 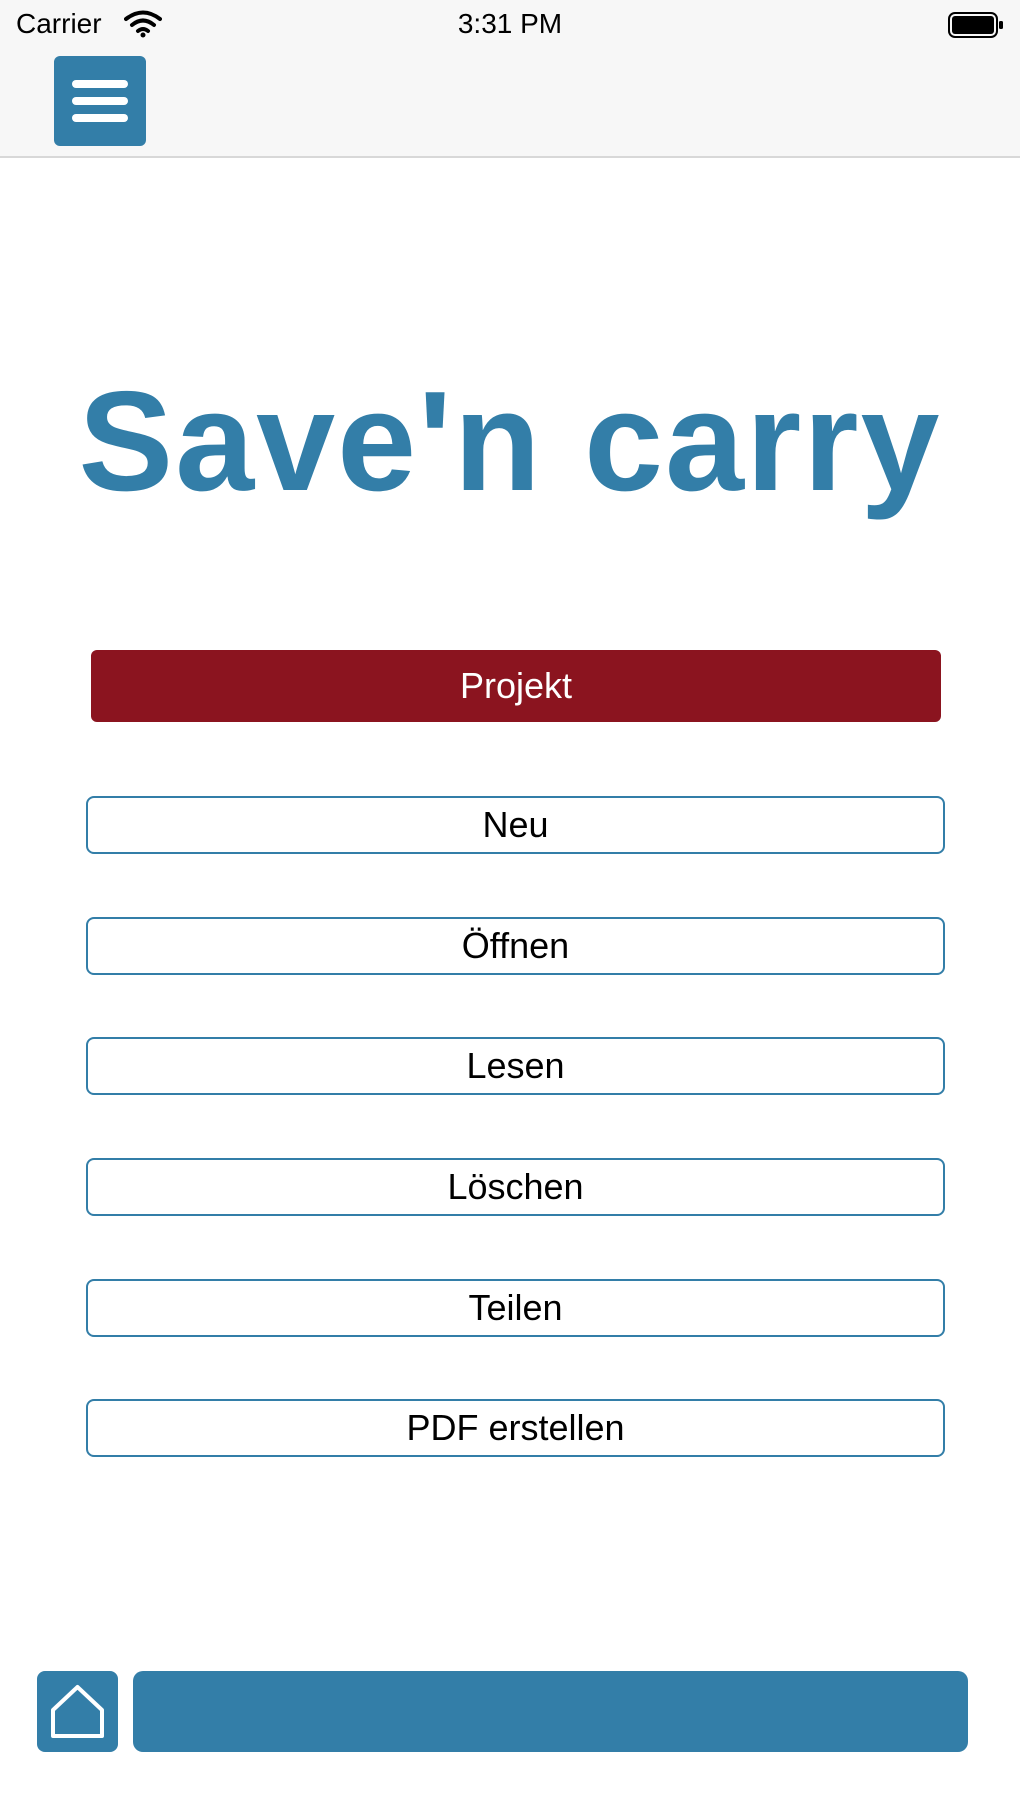 What do you see at coordinates (515, 1187) in the screenshot?
I see `delete-project-button: Löschen` at bounding box center [515, 1187].